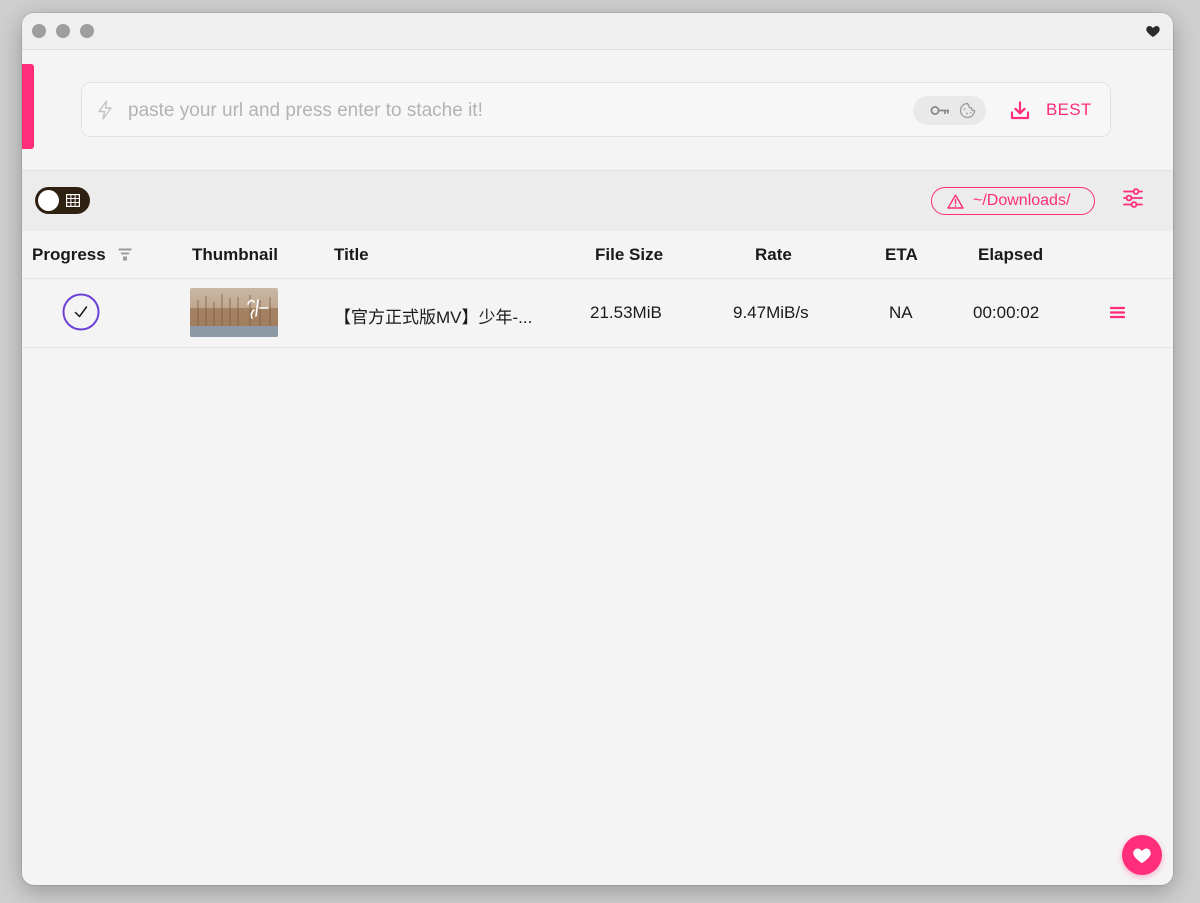 The height and width of the screenshot is (903, 1200). Describe the element at coordinates (81, 312) in the screenshot. I see `check-circle-icon` at that location.